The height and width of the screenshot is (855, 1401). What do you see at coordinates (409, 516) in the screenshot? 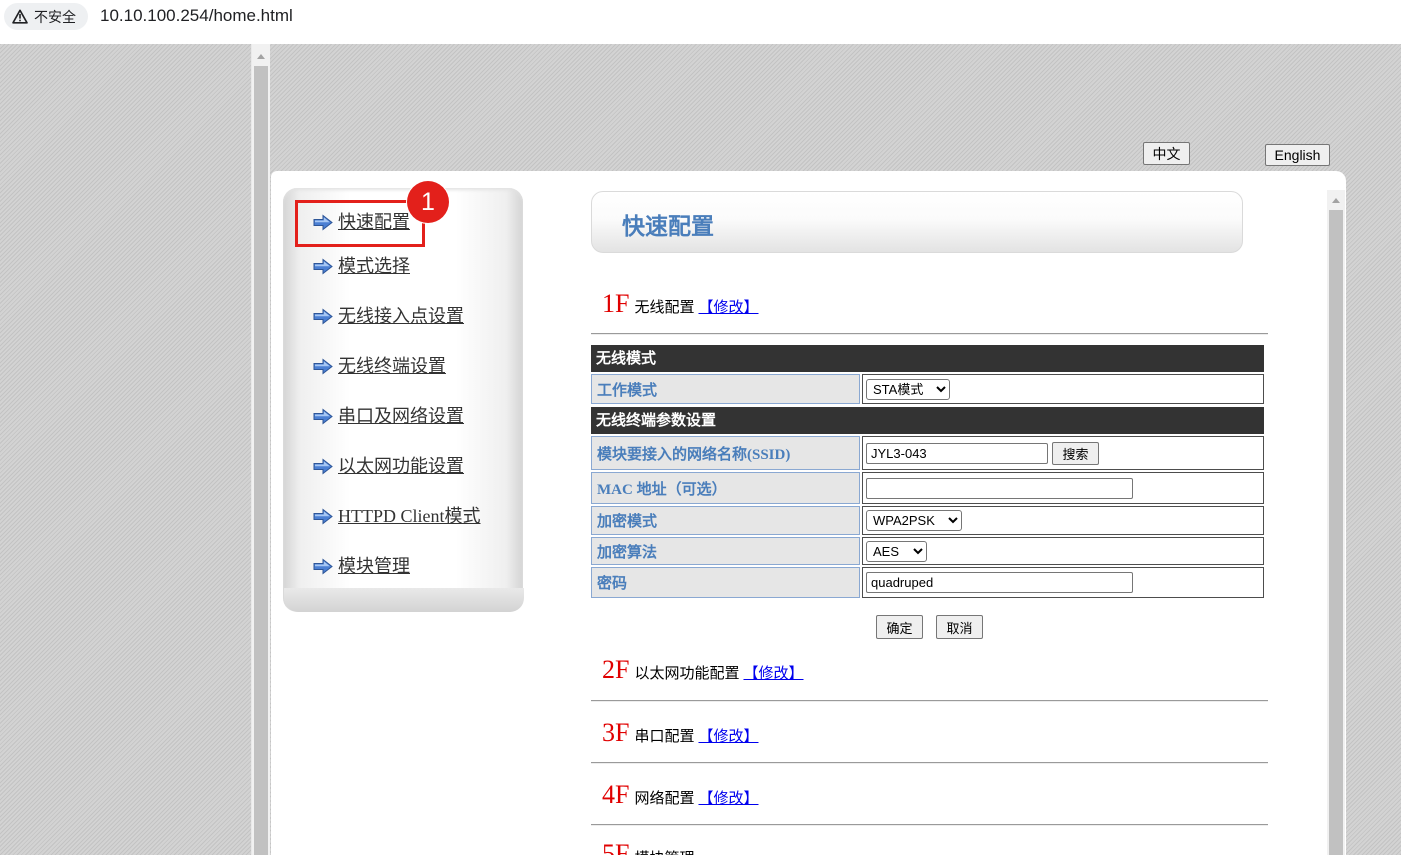
I see `sidebar-item-label: HTTPD Client模式` at bounding box center [409, 516].